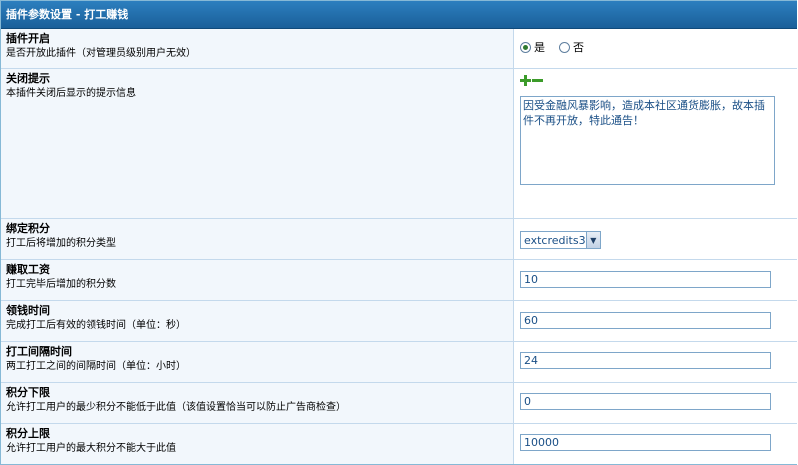 The image size is (798, 465). I want to click on radio-no-label: 否, so click(578, 47).